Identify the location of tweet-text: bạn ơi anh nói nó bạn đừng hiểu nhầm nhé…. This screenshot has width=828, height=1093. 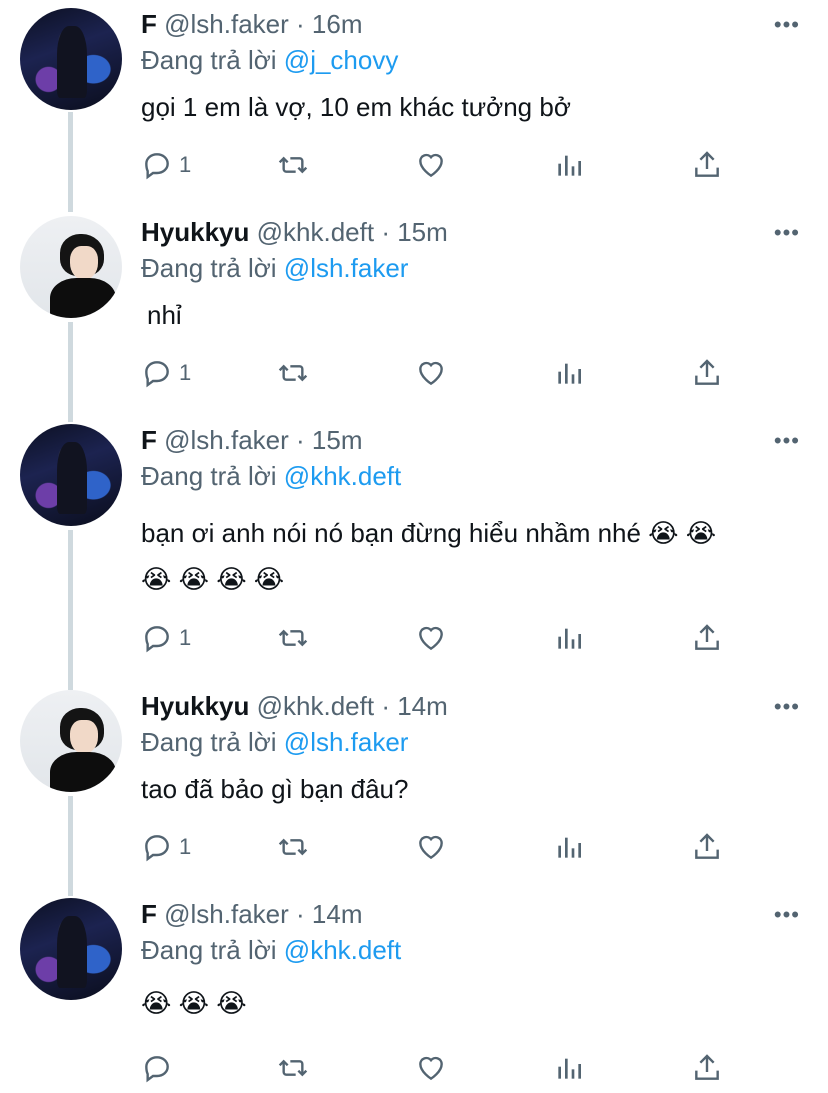
(429, 533).